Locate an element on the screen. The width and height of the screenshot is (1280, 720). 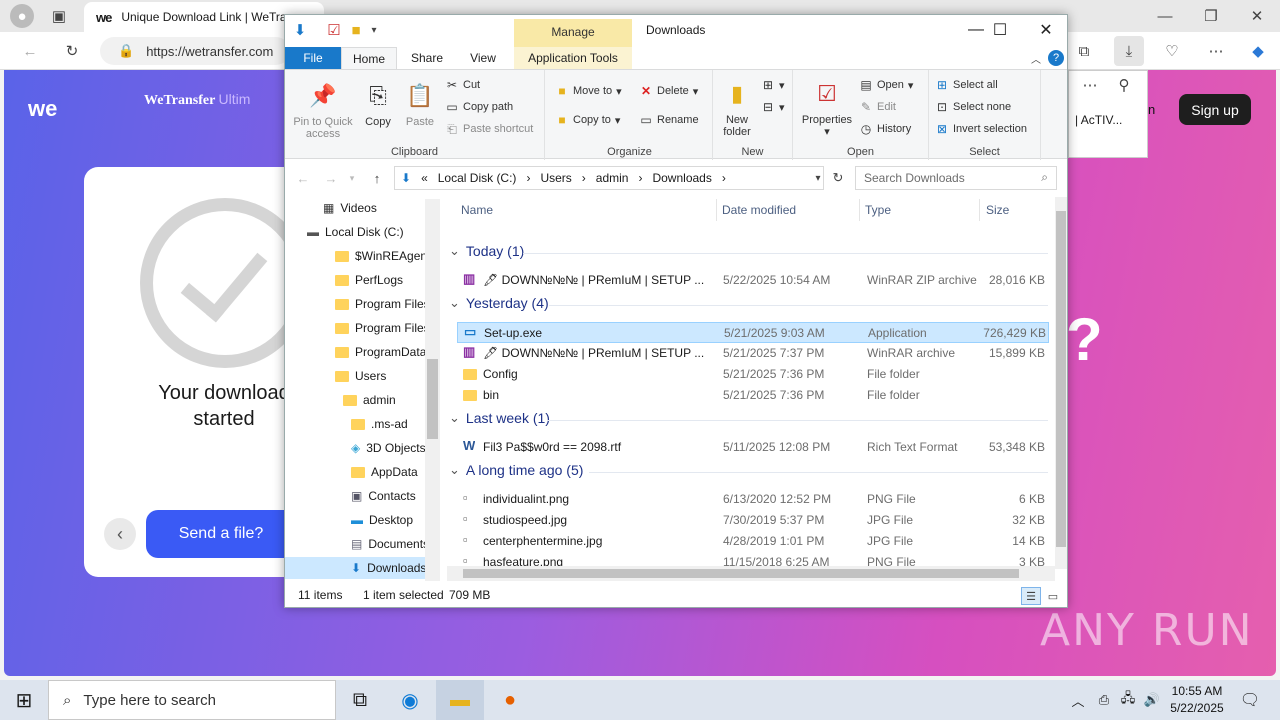
nav-scroll-thumb is located at coordinates (432, 399).